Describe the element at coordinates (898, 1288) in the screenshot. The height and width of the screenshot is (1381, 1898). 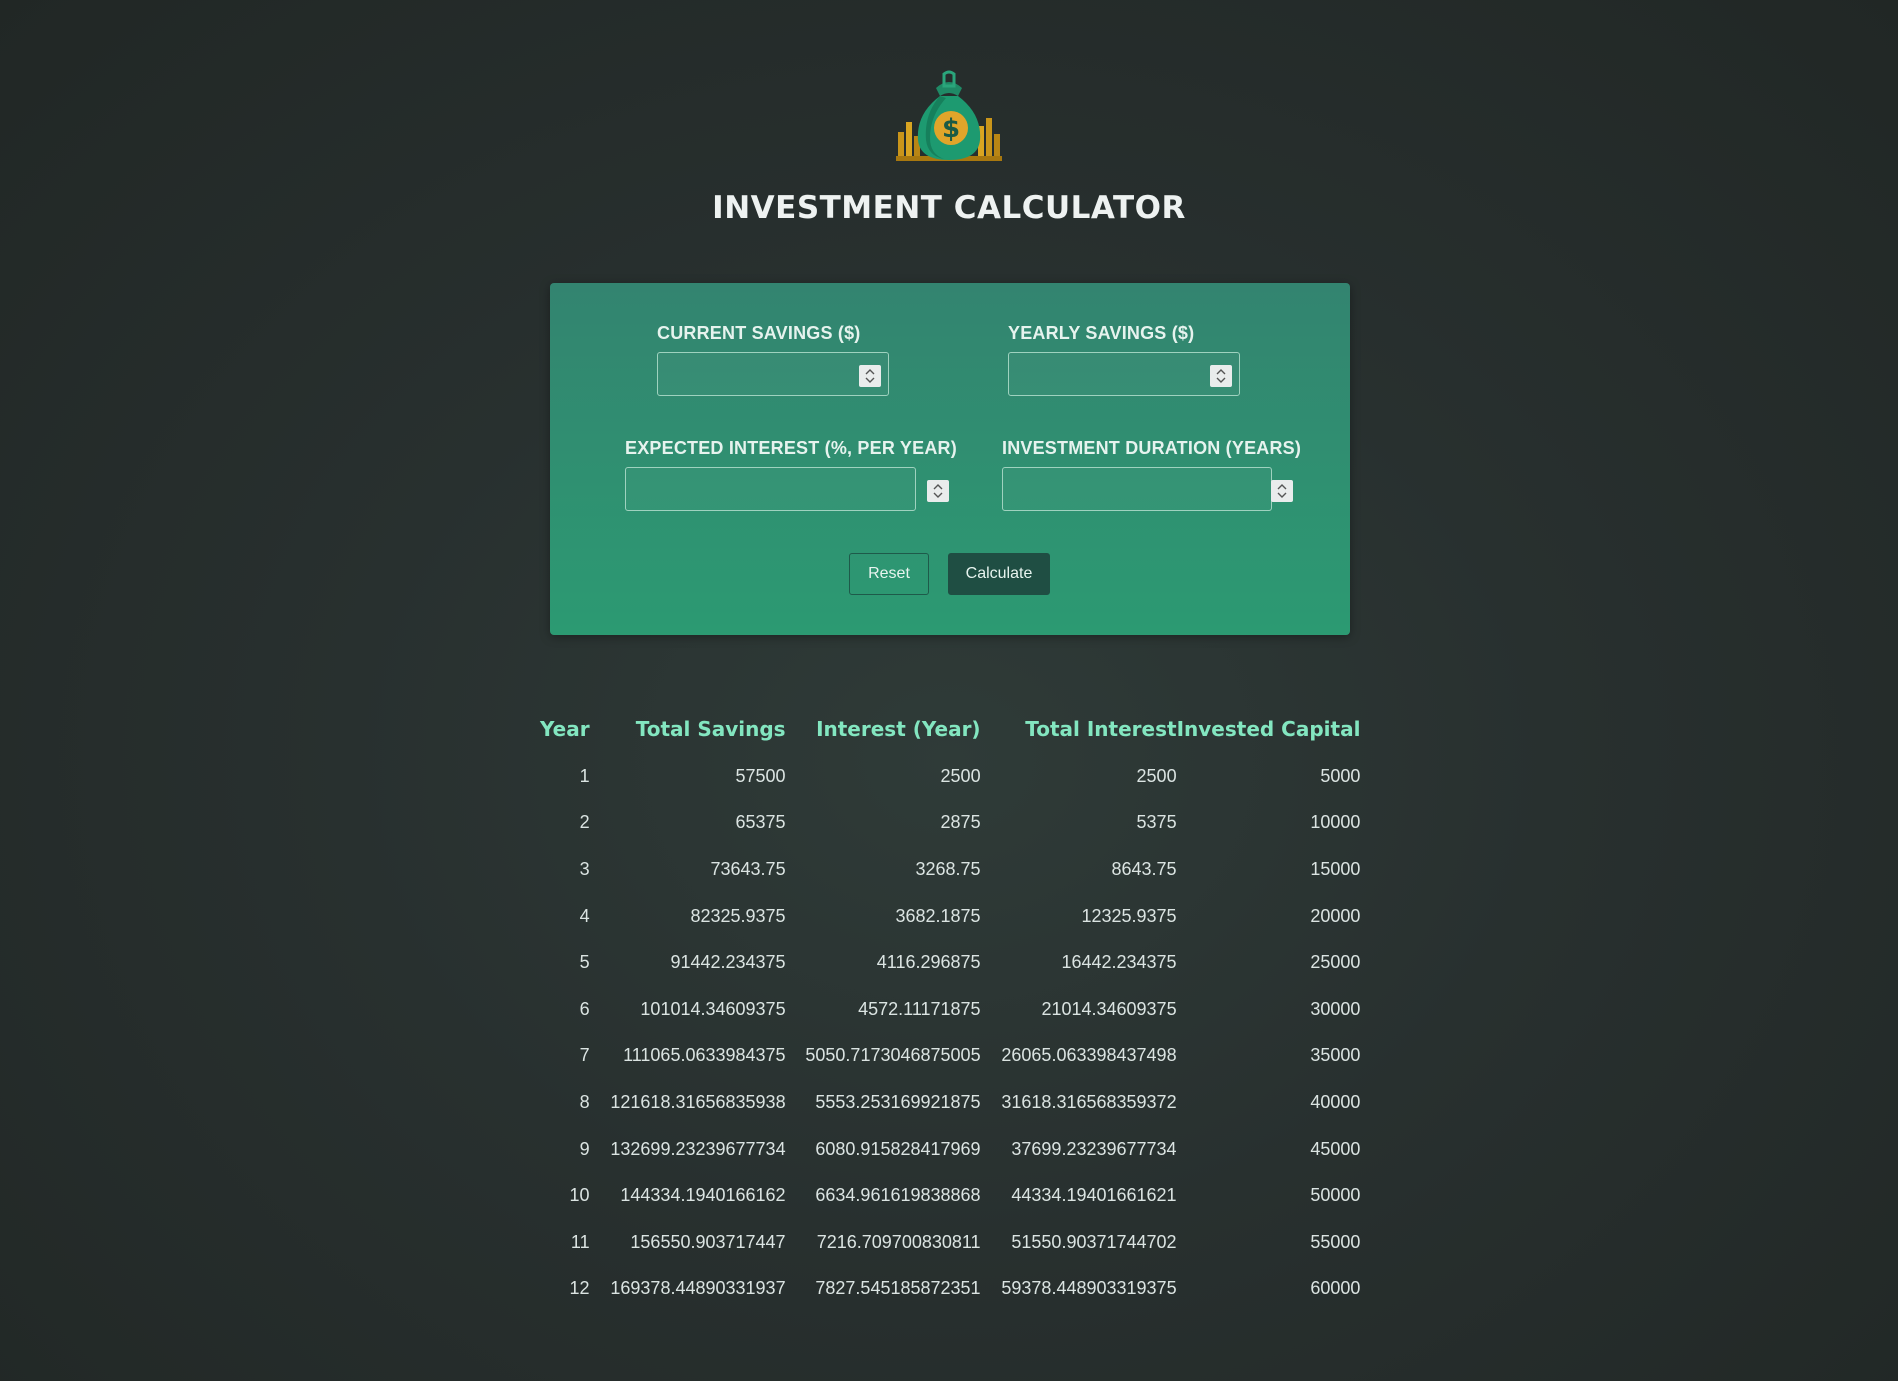
I see `cell-interest-year: 7827.545185872351` at that location.